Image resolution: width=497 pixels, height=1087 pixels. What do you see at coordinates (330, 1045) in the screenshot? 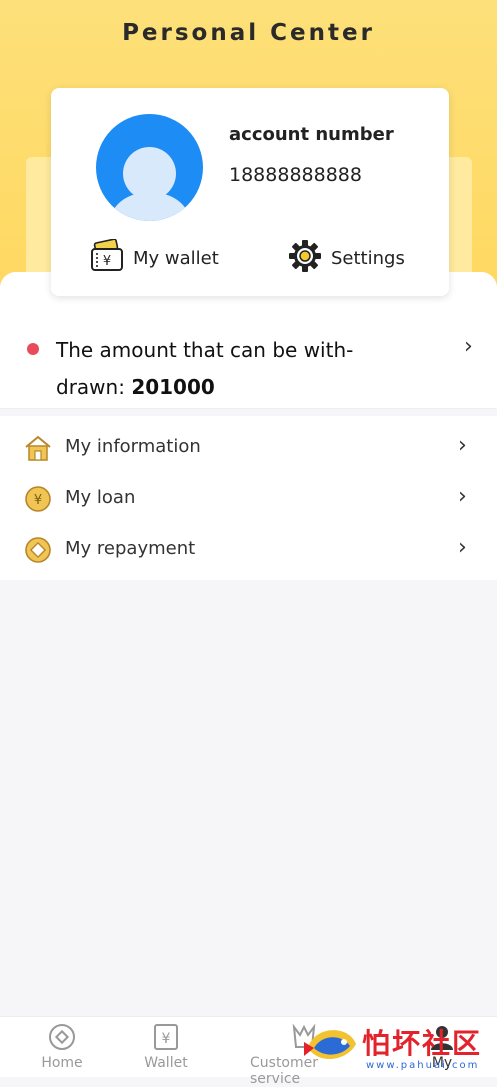
I see `watermark-fish-icon` at bounding box center [330, 1045].